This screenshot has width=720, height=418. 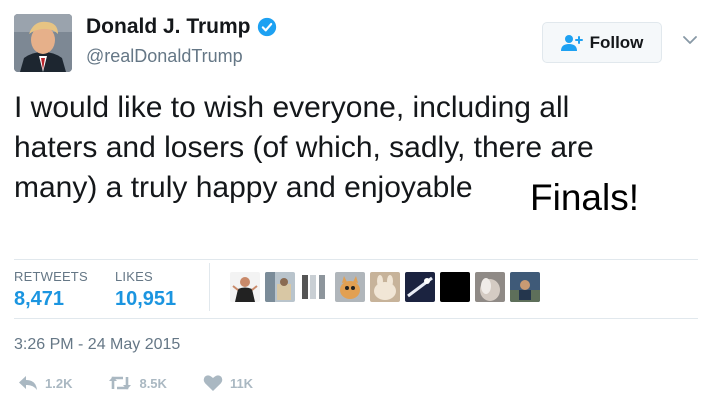 I want to click on reply-count: 1.2K, so click(x=59, y=383).